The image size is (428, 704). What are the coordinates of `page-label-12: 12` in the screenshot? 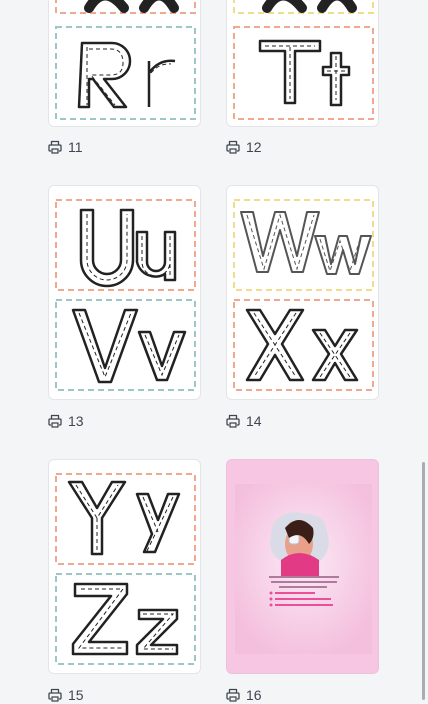 It's located at (244, 147).